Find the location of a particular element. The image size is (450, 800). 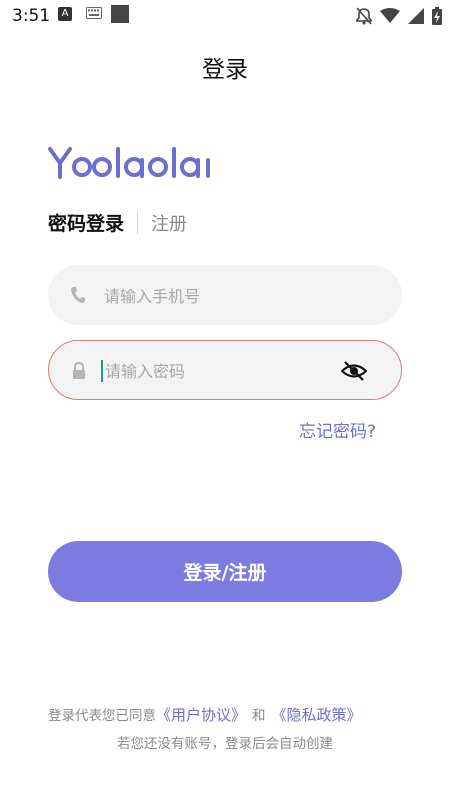

keyboard-icon is located at coordinates (94, 13).